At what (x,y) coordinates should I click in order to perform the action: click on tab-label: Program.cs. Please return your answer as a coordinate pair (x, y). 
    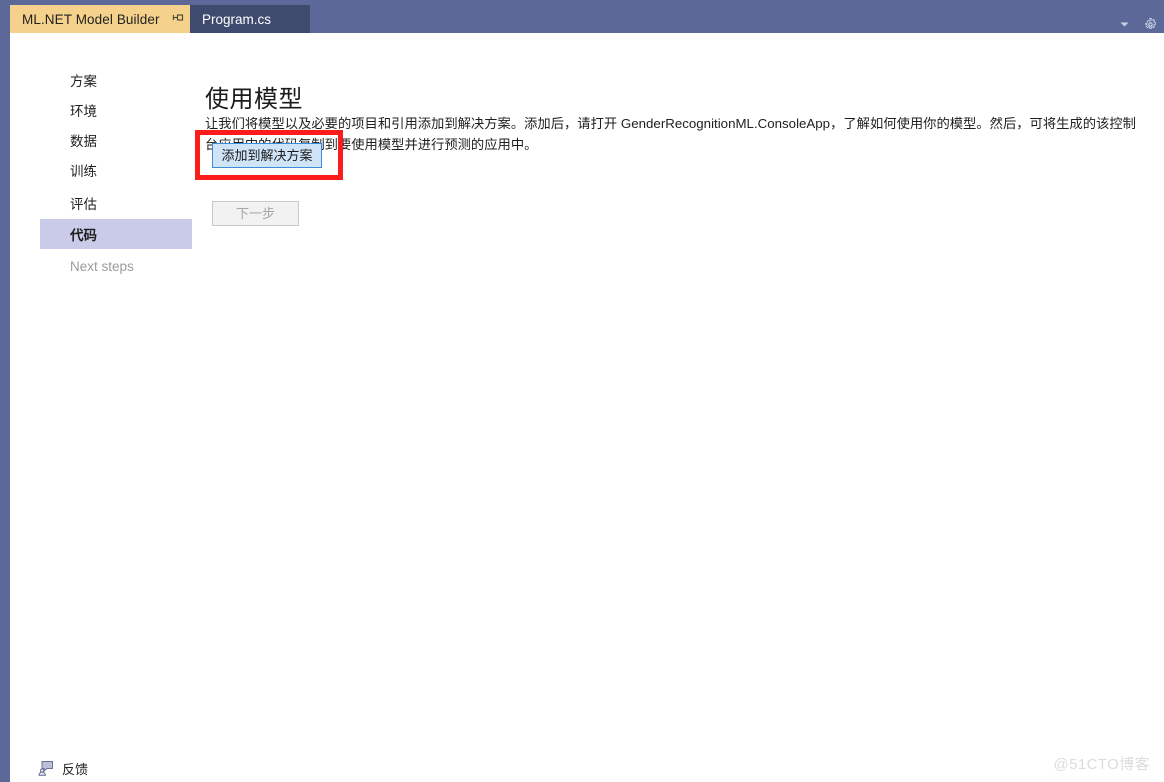
    Looking at the image, I should click on (237, 19).